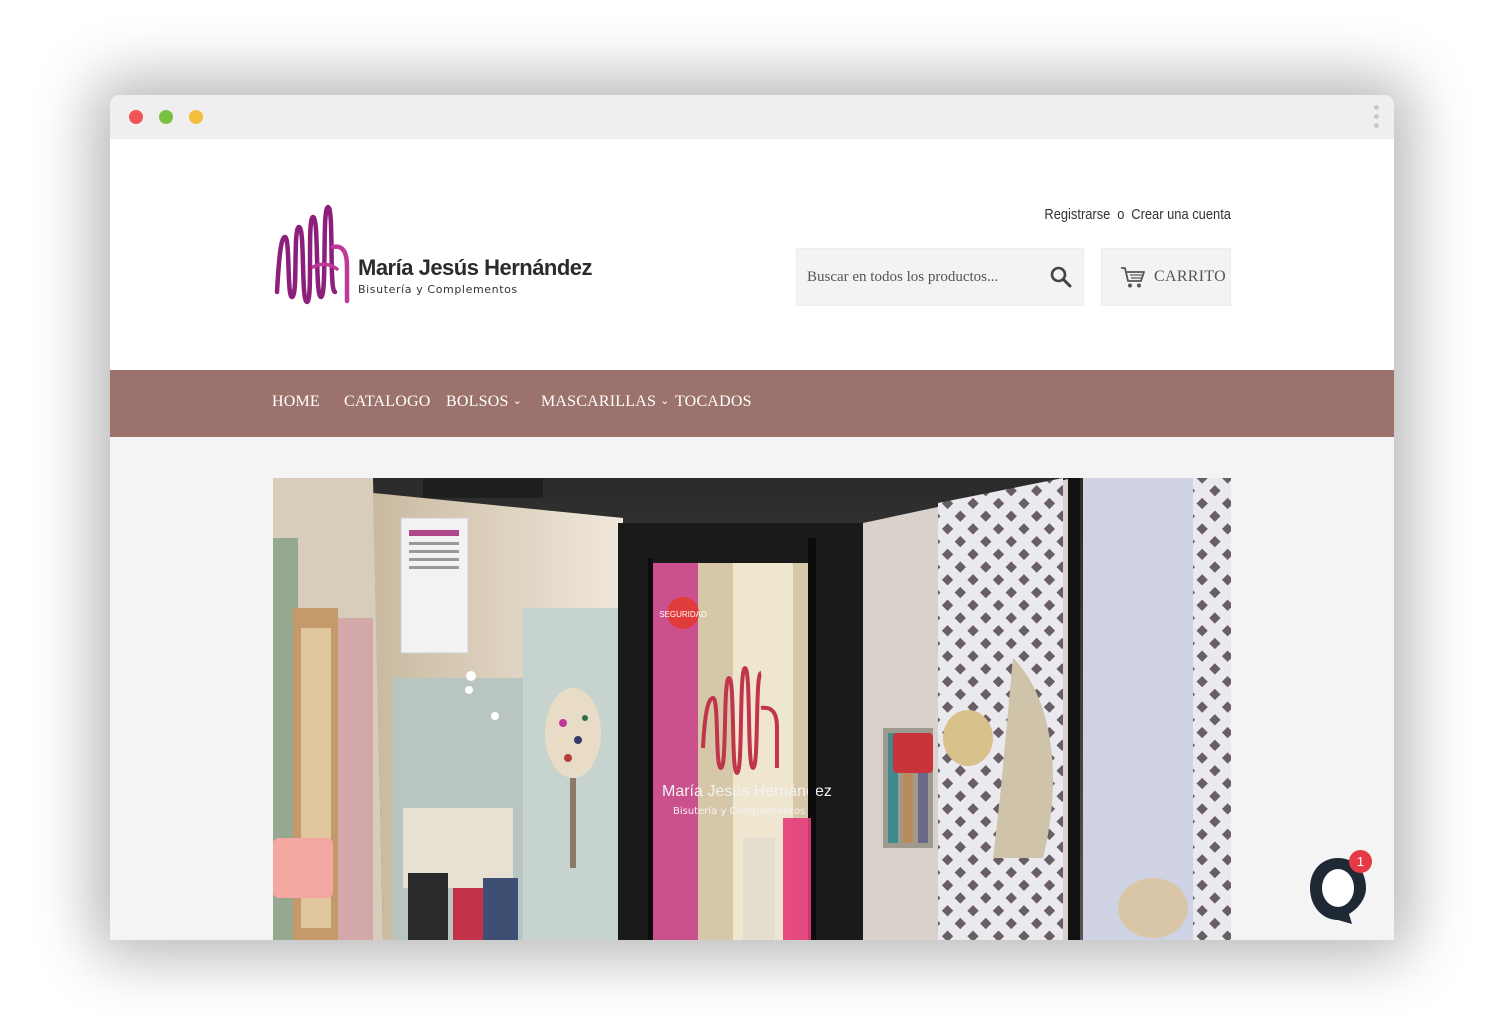 The width and height of the screenshot is (1504, 1018). I want to click on nav-item-mascarillas: MASCARILLAS ⌄, so click(605, 402).